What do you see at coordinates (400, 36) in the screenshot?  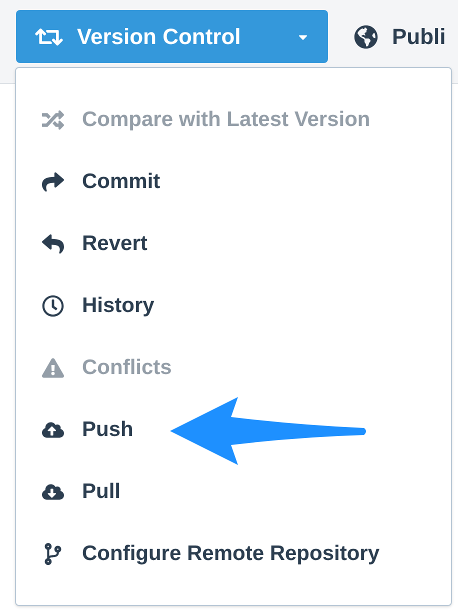 I see `publish-button: Publi` at bounding box center [400, 36].